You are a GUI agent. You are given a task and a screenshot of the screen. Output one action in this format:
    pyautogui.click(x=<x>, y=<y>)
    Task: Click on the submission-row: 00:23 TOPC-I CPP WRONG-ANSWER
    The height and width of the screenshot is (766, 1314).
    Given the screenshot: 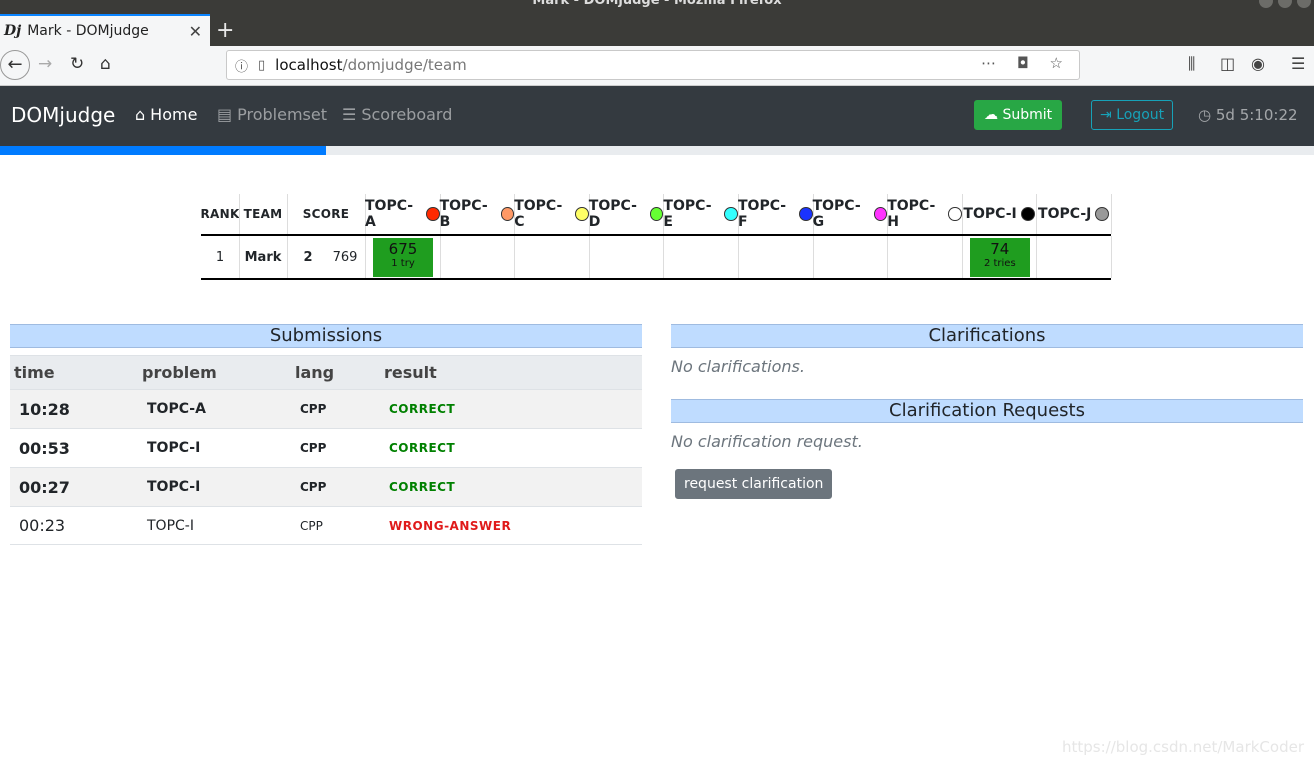 What is the action you would take?
    pyautogui.click(x=326, y=525)
    